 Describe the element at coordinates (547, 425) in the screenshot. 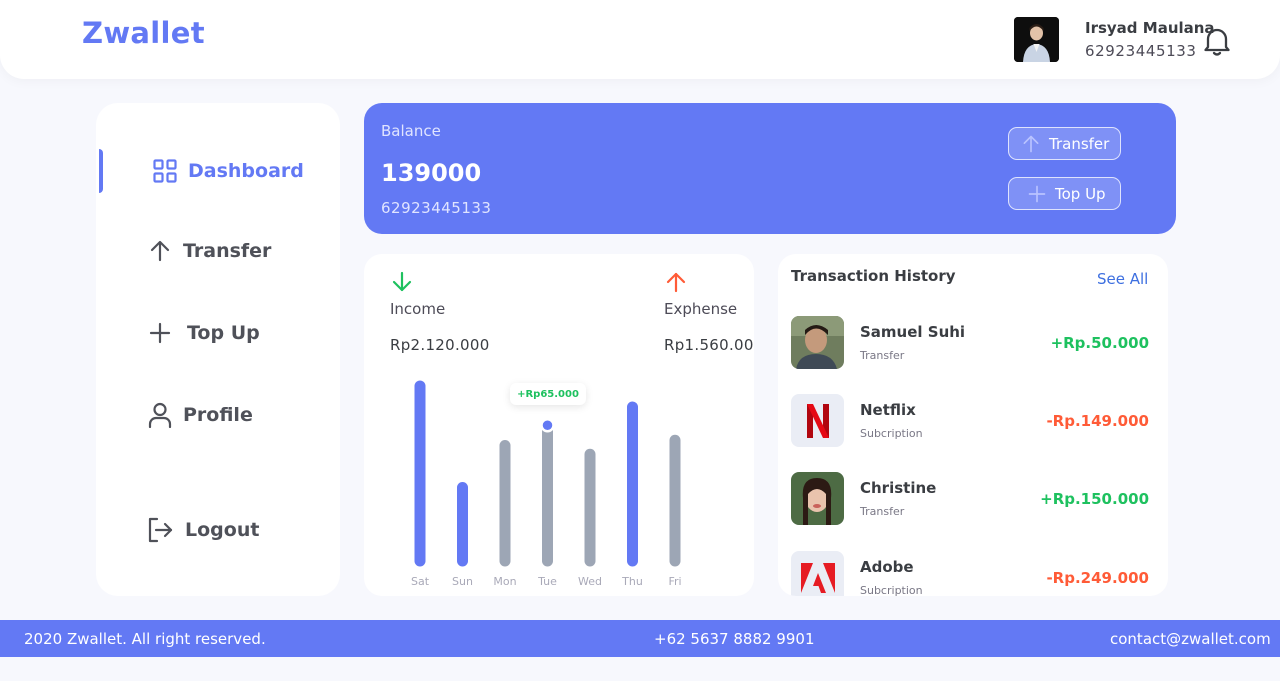

I see `chart-highlight-point` at that location.